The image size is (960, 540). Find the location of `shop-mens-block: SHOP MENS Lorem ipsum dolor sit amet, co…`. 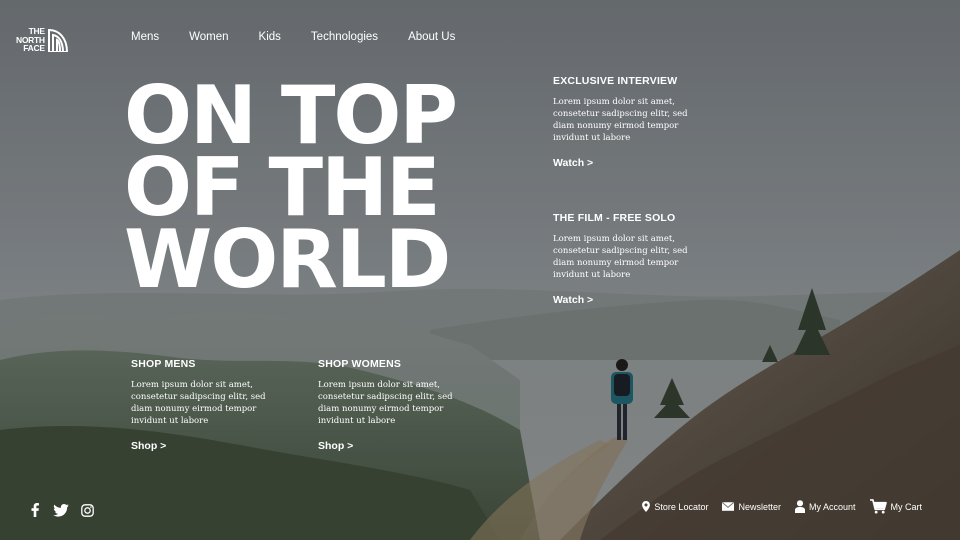

shop-mens-block: SHOP MENS Lorem ipsum dolor sit amet, co… is located at coordinates (206, 406).